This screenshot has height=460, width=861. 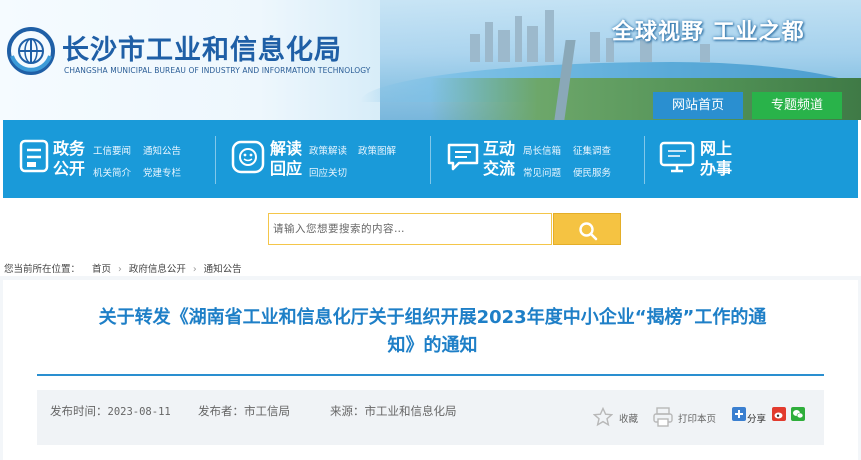 I want to click on publish-time: 发布时间：2023-08-11, so click(x=110, y=411).